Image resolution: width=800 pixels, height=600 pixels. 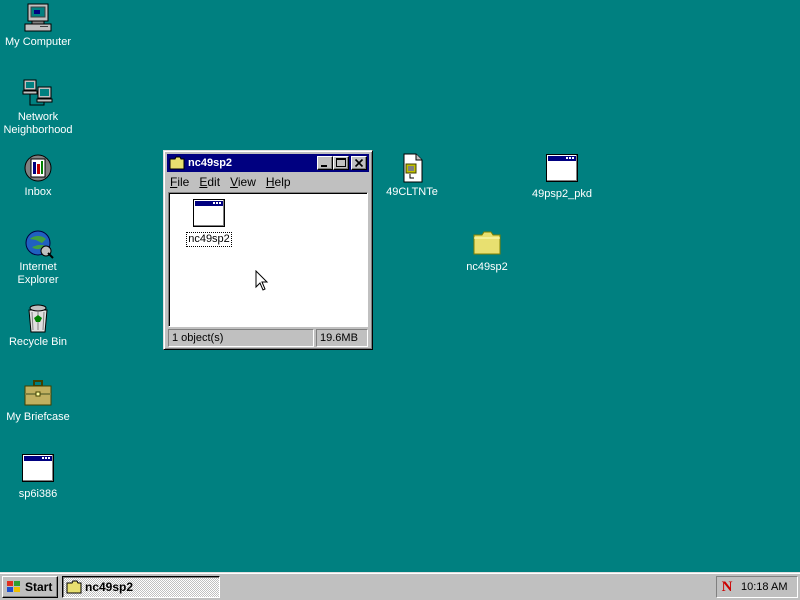 What do you see at coordinates (209, 239) in the screenshot?
I see `file-item-label: nc49sp2` at bounding box center [209, 239].